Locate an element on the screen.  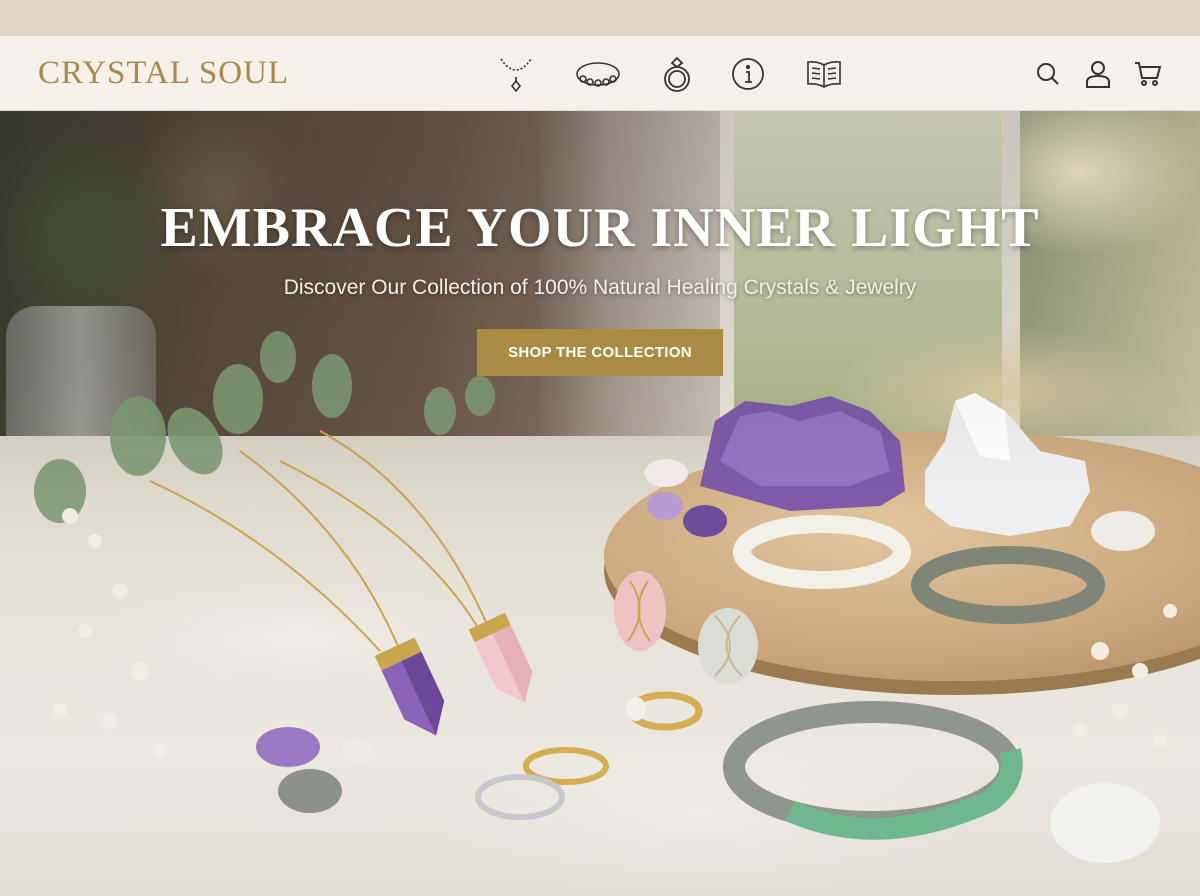
hero-title: EMBRACE YOUR INNER LIGHT is located at coordinates (600, 228).